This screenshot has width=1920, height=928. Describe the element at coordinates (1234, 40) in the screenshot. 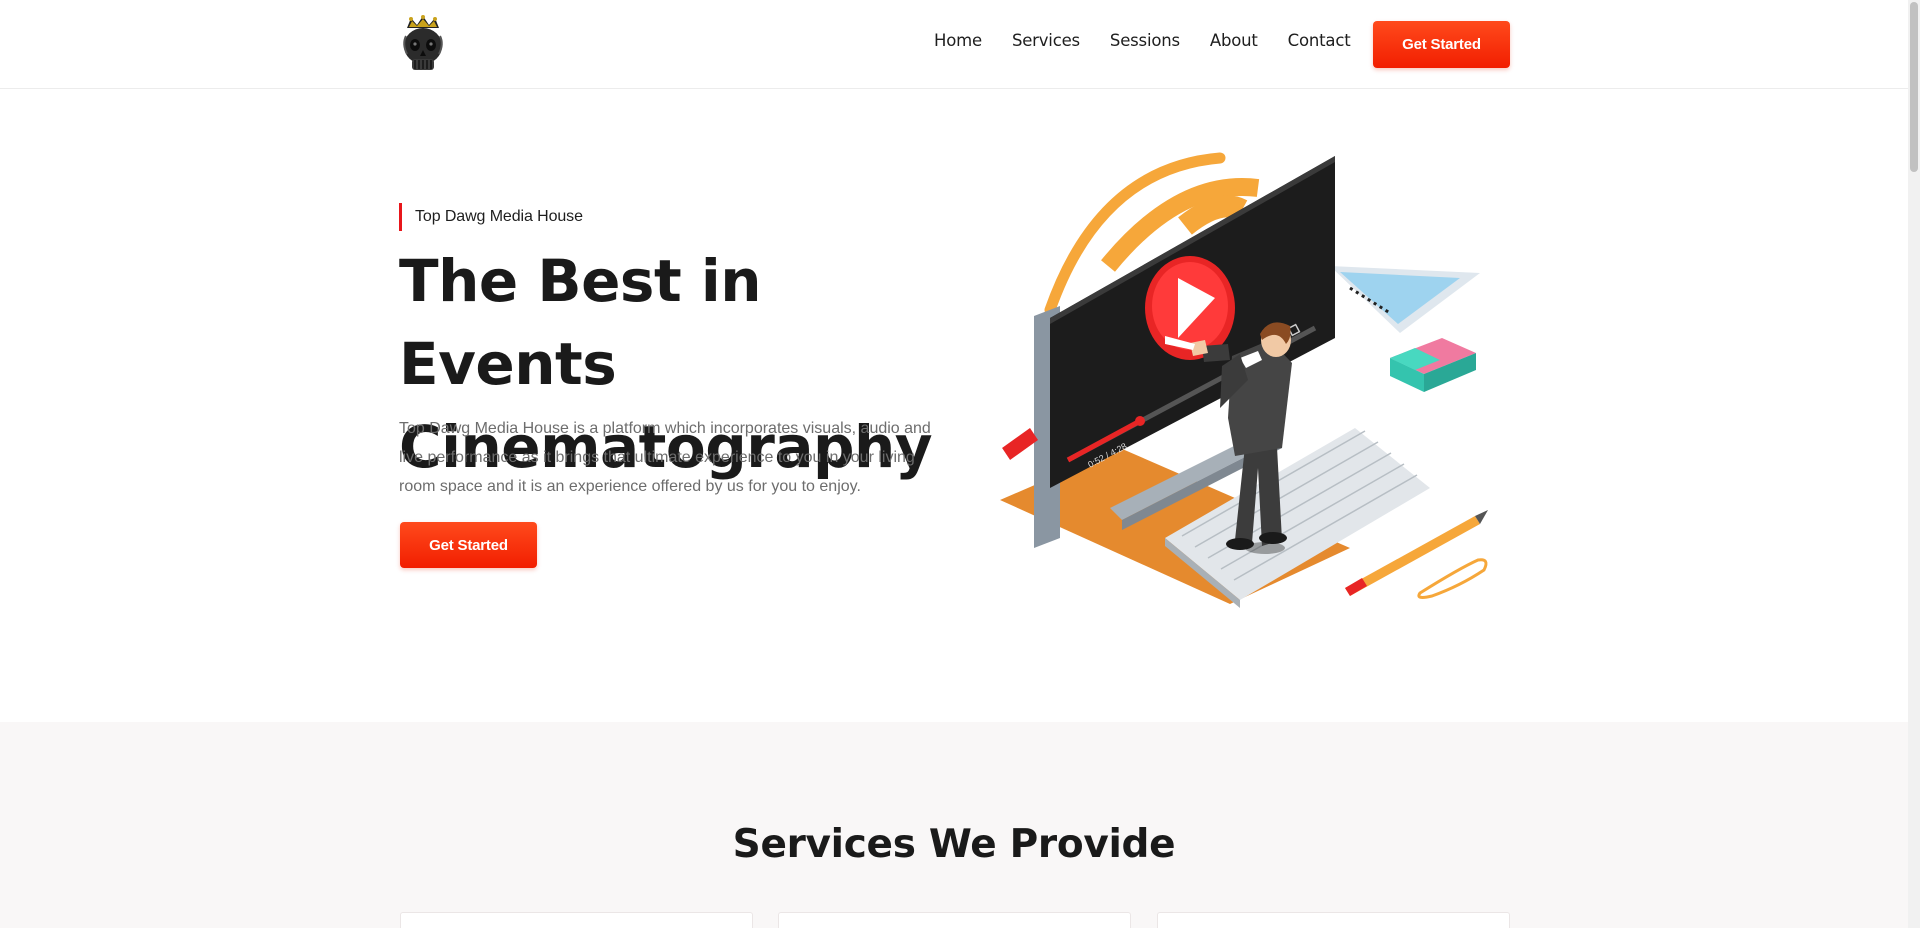

I see `nav-about: About` at that location.